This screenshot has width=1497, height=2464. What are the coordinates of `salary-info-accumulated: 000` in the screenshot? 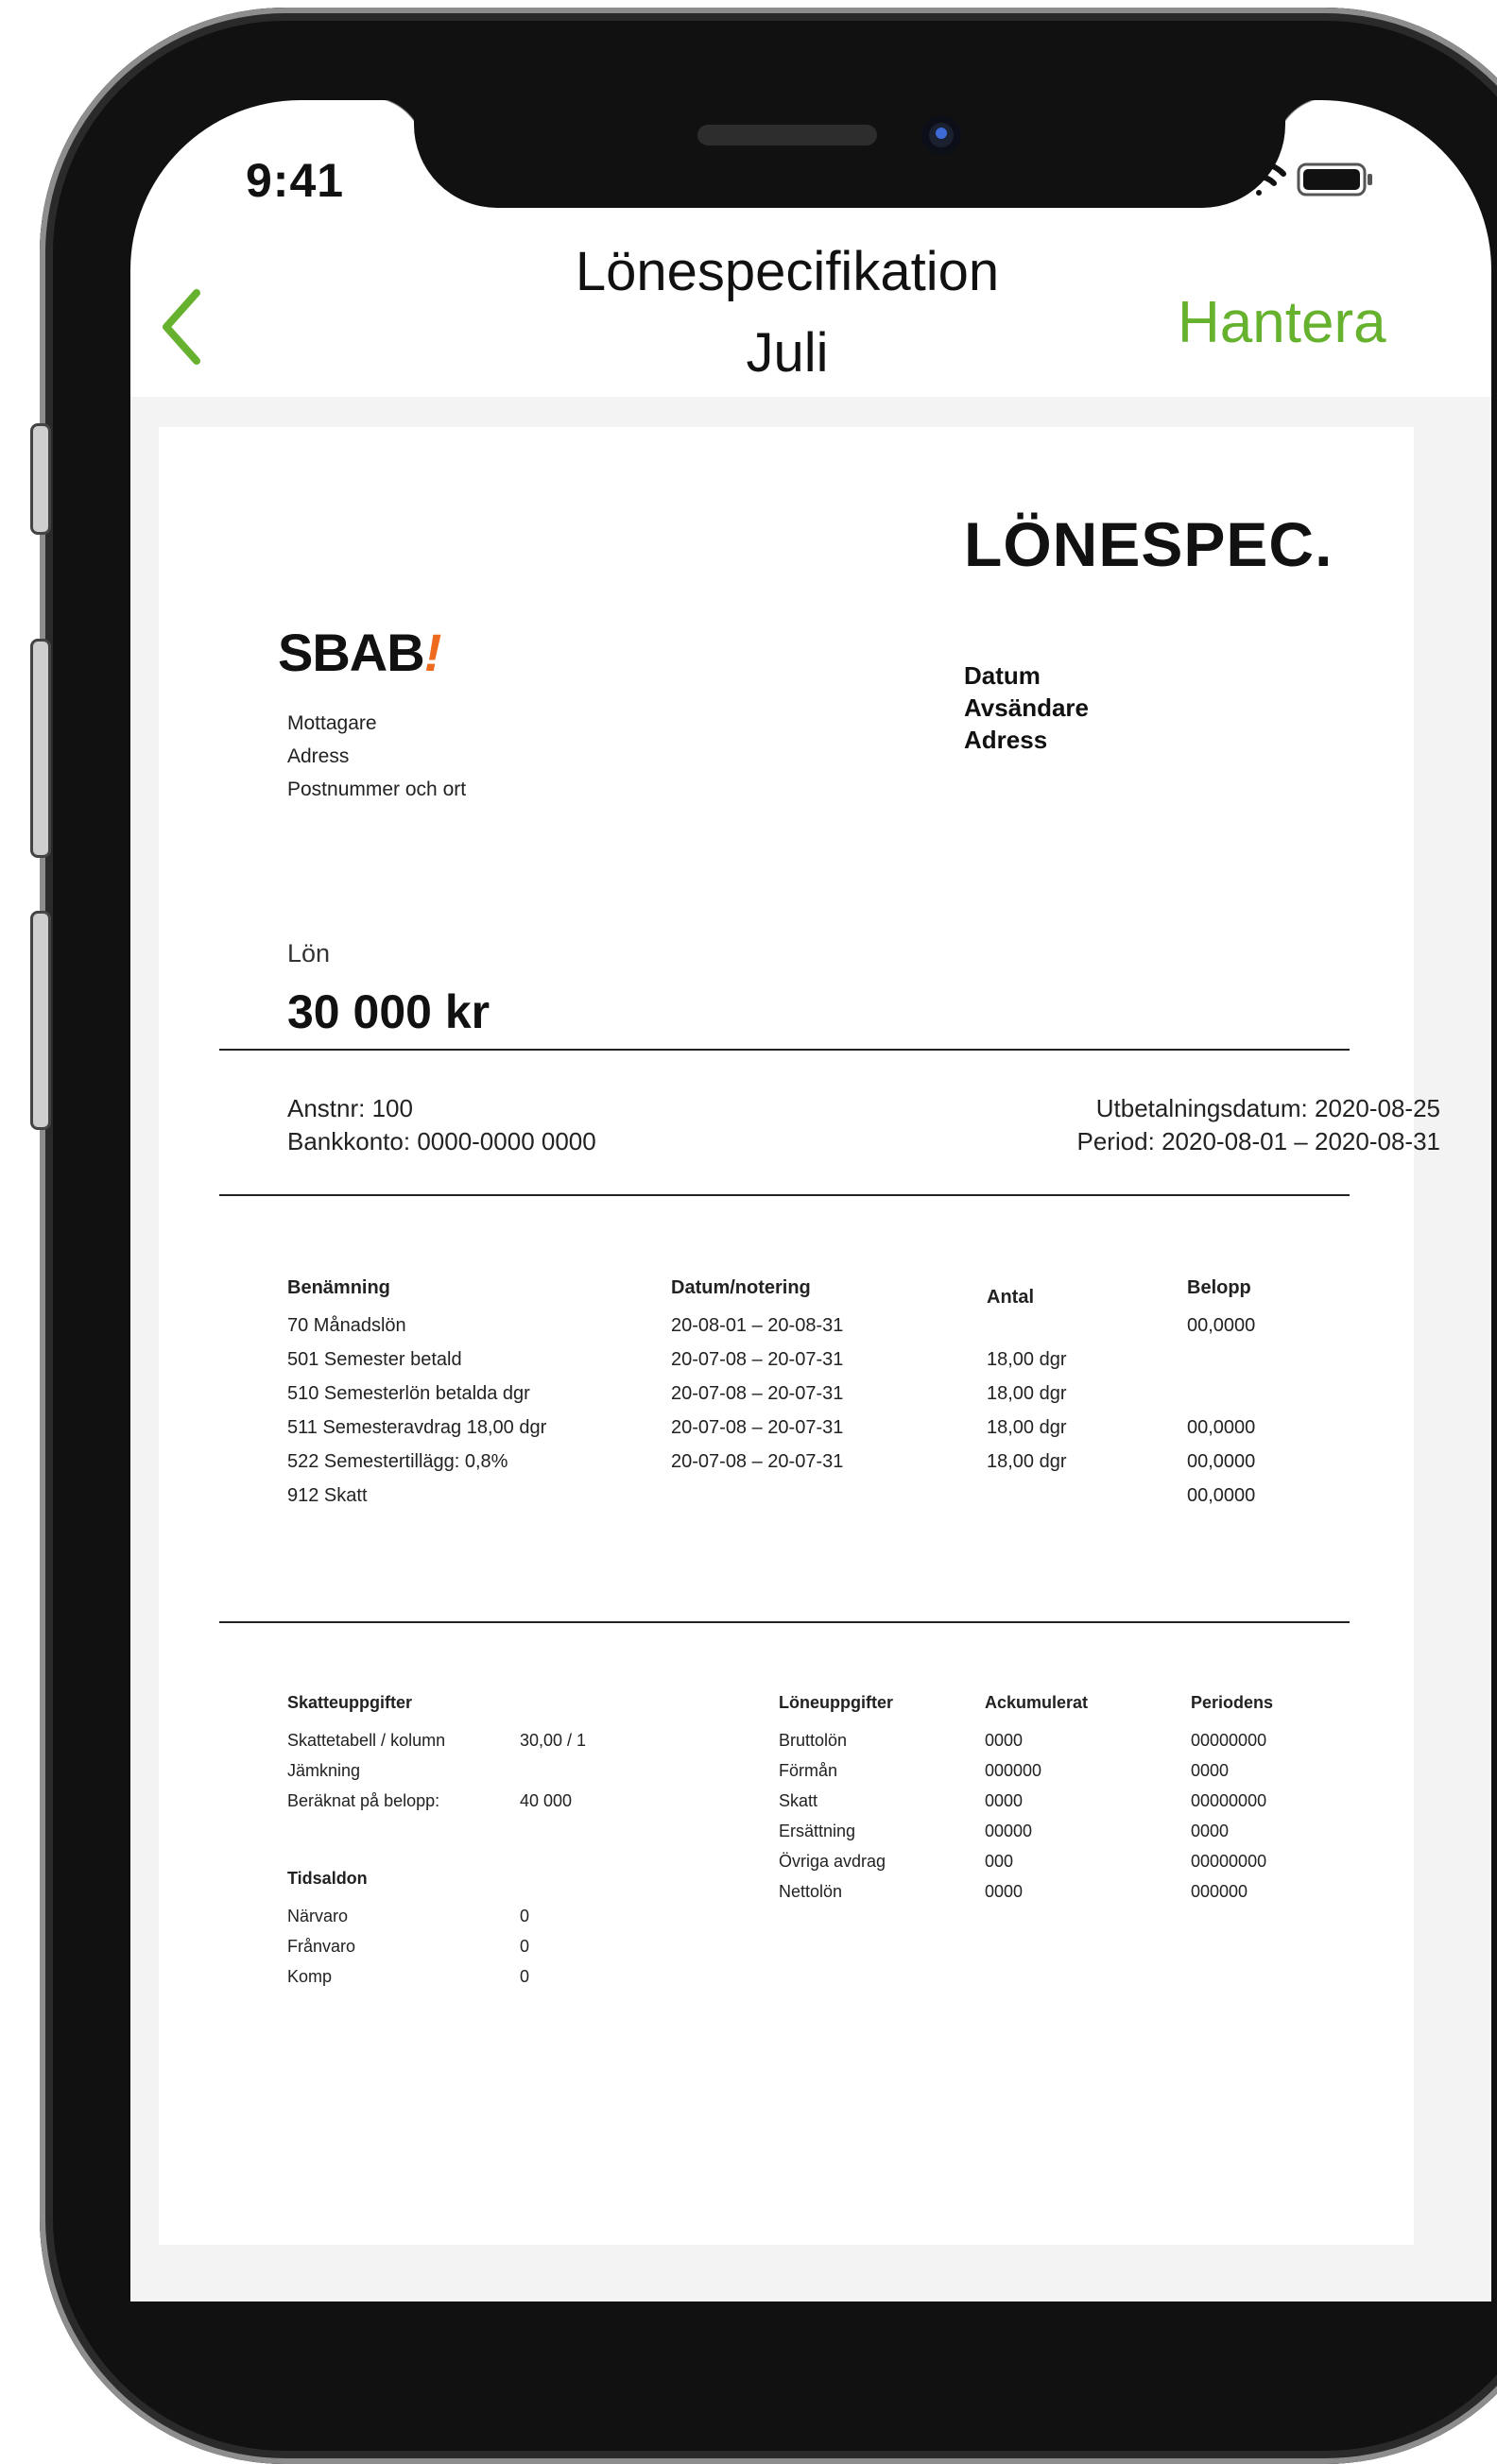 It's located at (999, 1861).